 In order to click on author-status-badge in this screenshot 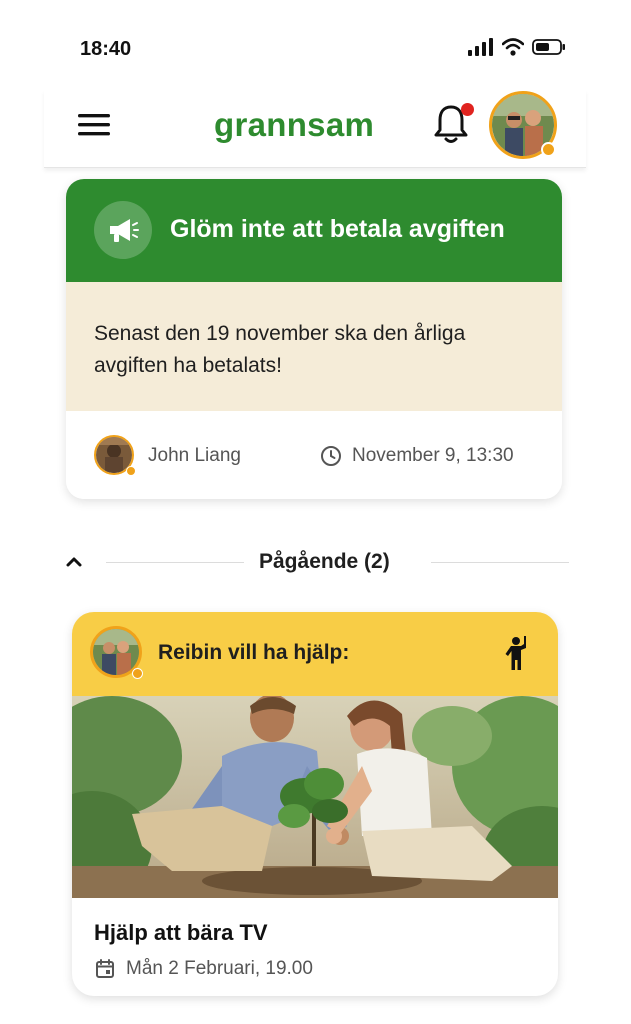, I will do `click(131, 471)`.